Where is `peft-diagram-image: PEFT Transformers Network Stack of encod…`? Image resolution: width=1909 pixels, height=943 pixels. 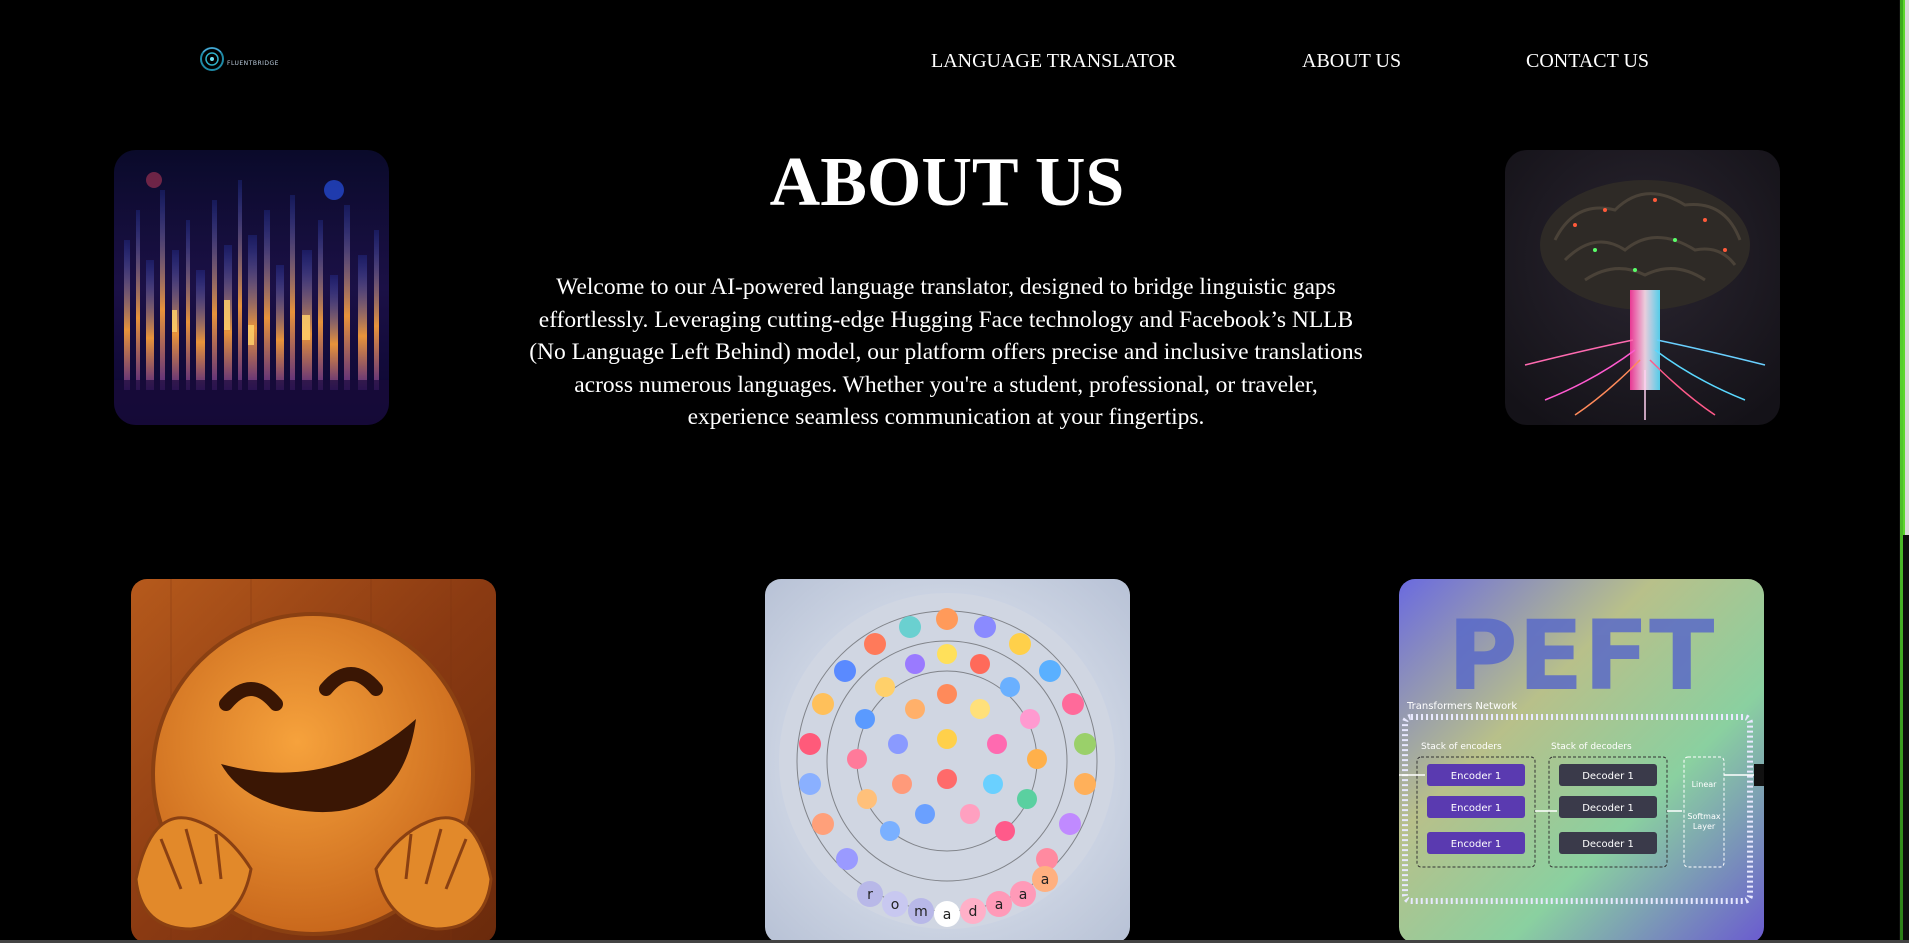 peft-diagram-image: PEFT Transformers Network Stack of encod… is located at coordinates (1581, 761).